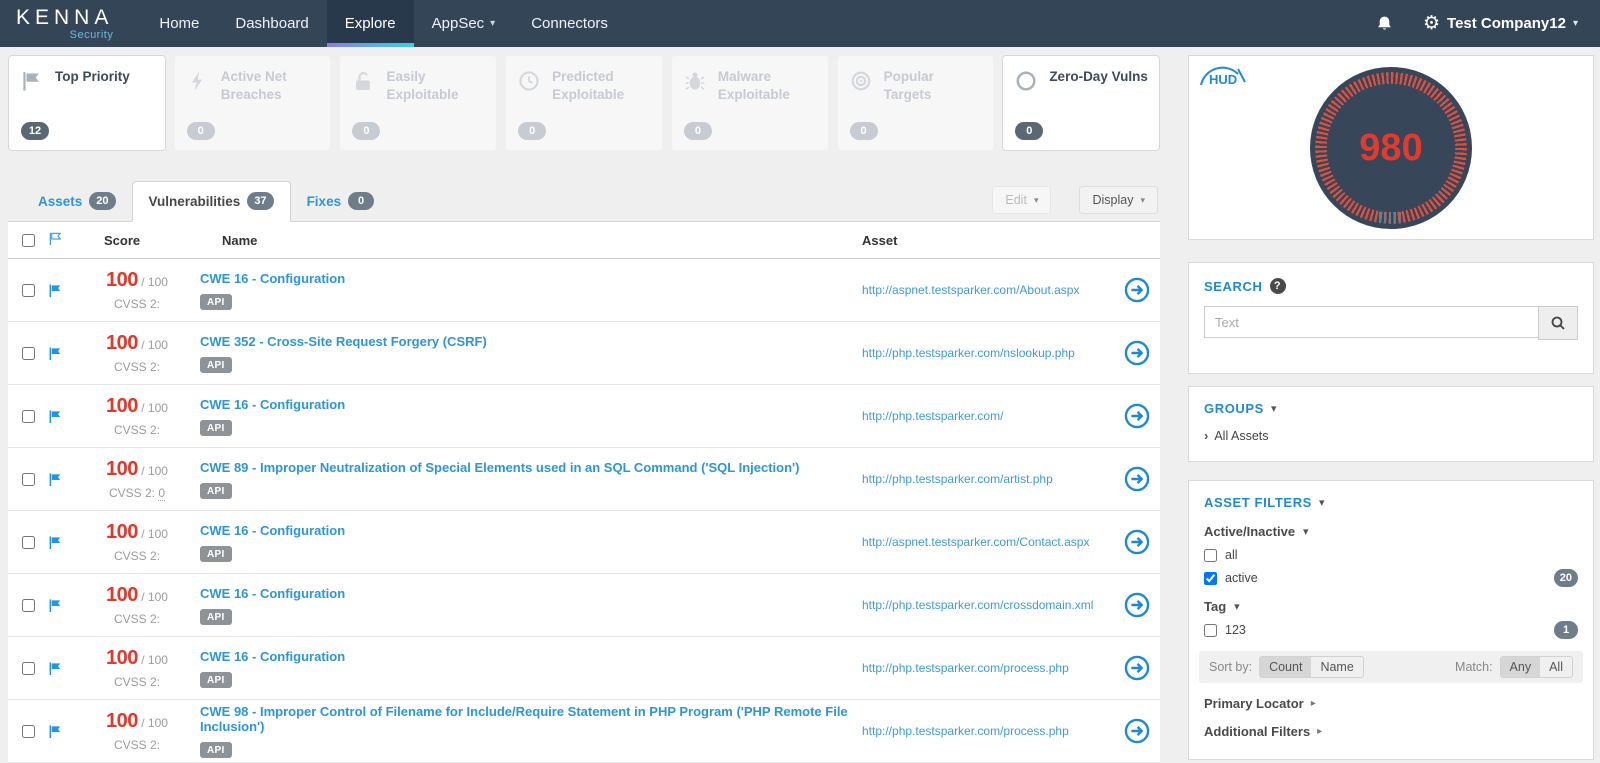 This screenshot has height=763, width=1600. Describe the element at coordinates (77, 201) in the screenshot. I see `tab-assets: Assets 20` at that location.